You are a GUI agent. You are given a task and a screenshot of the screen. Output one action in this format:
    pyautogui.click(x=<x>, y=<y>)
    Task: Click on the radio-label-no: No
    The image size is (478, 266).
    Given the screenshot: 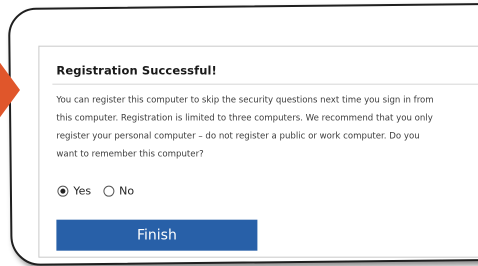 What is the action you would take?
    pyautogui.click(x=127, y=191)
    